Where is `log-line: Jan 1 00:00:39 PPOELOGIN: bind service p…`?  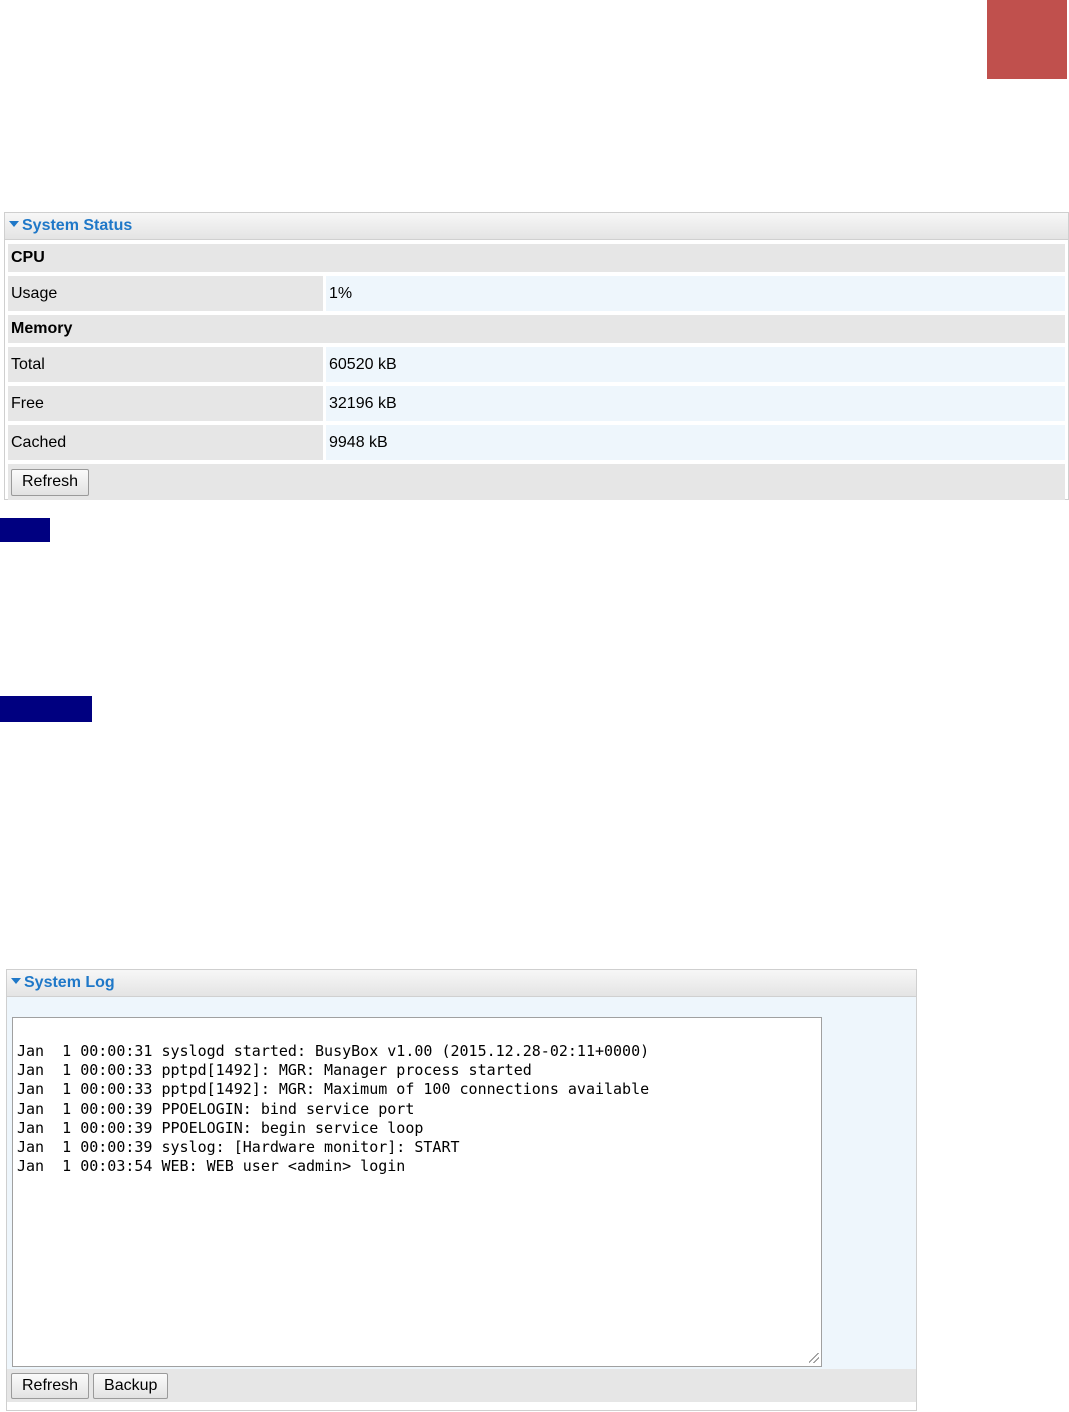
log-line: Jan 1 00:00:39 PPOELOGIN: bind service p… is located at coordinates (216, 1108).